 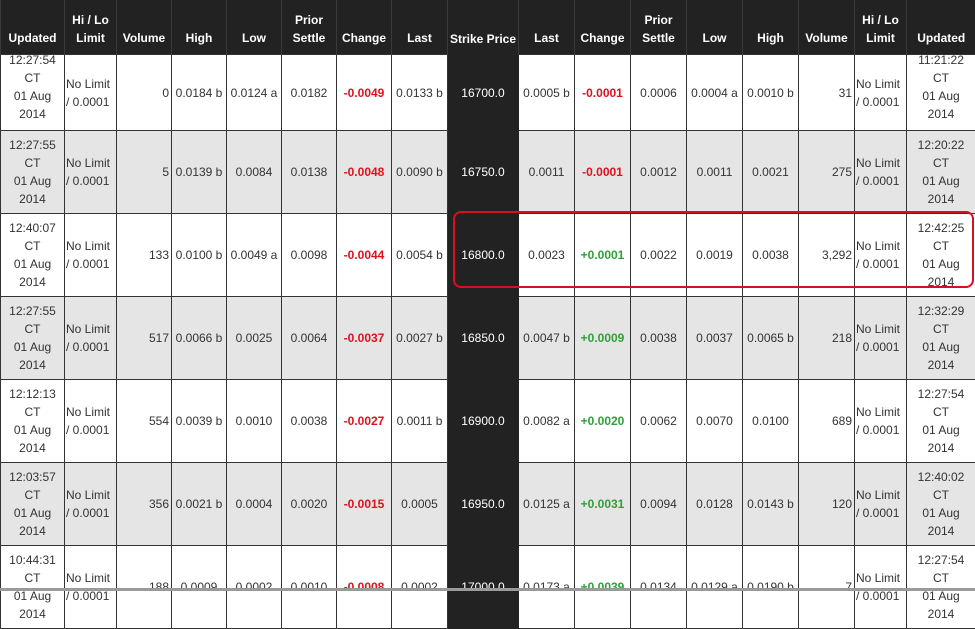 What do you see at coordinates (483, 255) in the screenshot?
I see `strike-price-cell: 16800.0` at bounding box center [483, 255].